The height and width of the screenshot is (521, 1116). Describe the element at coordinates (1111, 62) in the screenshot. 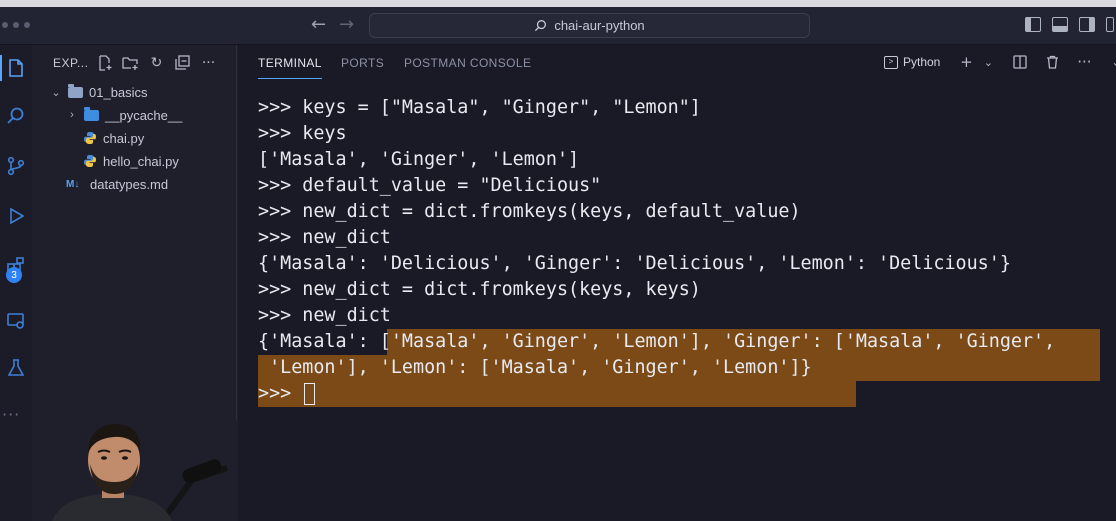

I see `maximize-panel-chevron-icon: ⌄` at that location.